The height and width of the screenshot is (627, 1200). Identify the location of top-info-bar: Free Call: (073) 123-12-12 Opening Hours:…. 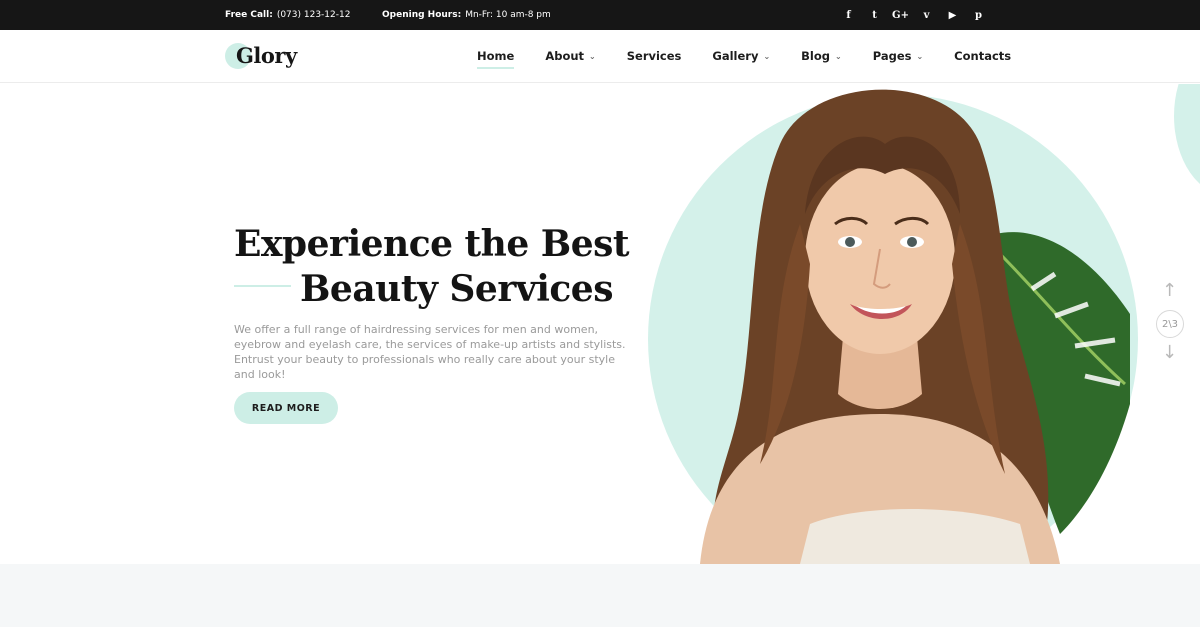
(600, 15).